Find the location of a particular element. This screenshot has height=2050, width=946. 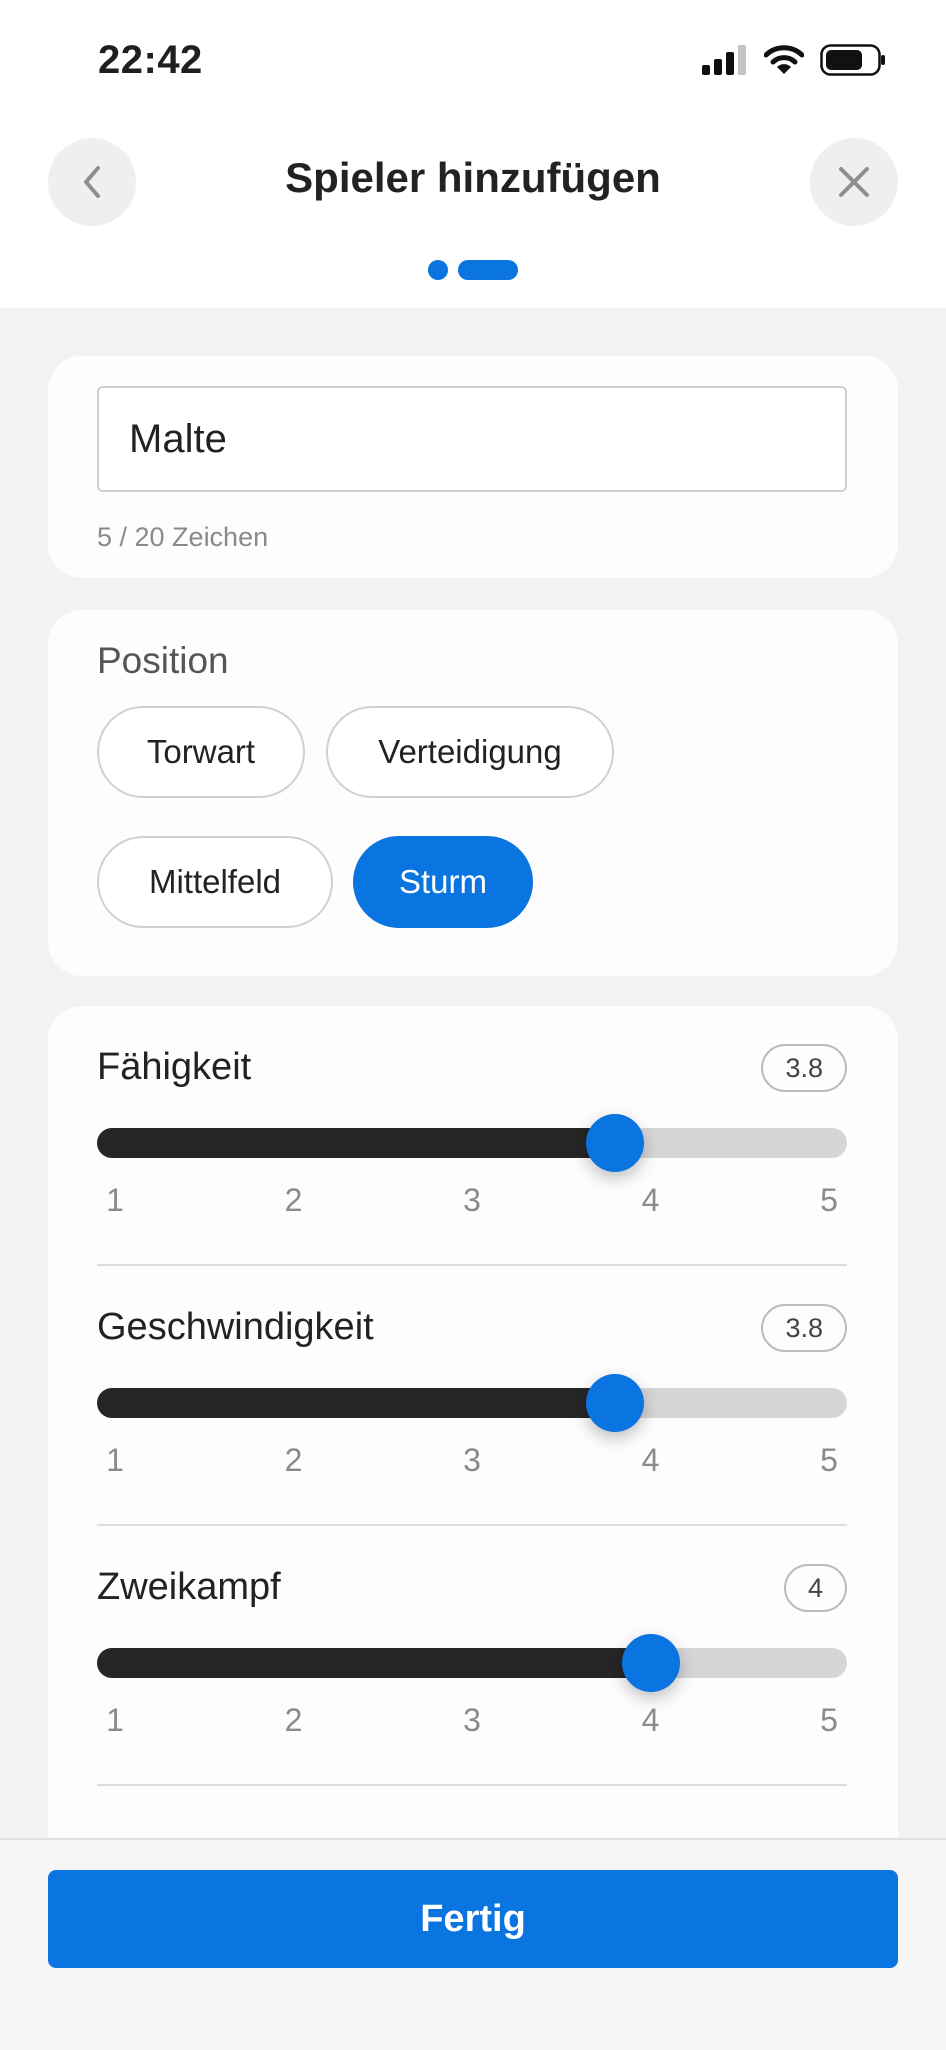

wifi-icon is located at coordinates (784, 59).